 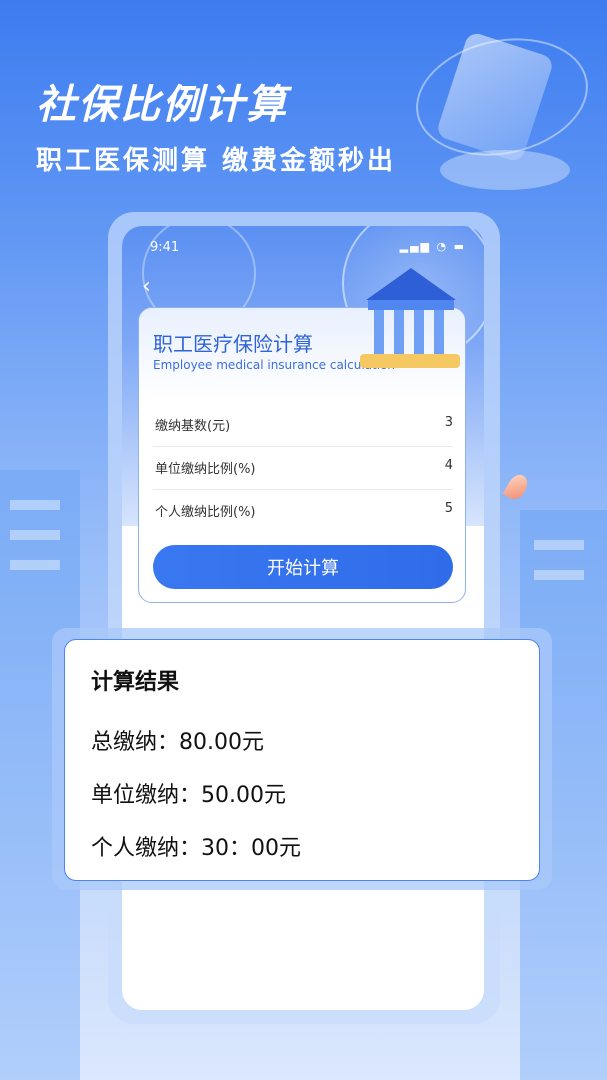 I want to click on result-company: 单位缴纳：50.00元, so click(x=188, y=795).